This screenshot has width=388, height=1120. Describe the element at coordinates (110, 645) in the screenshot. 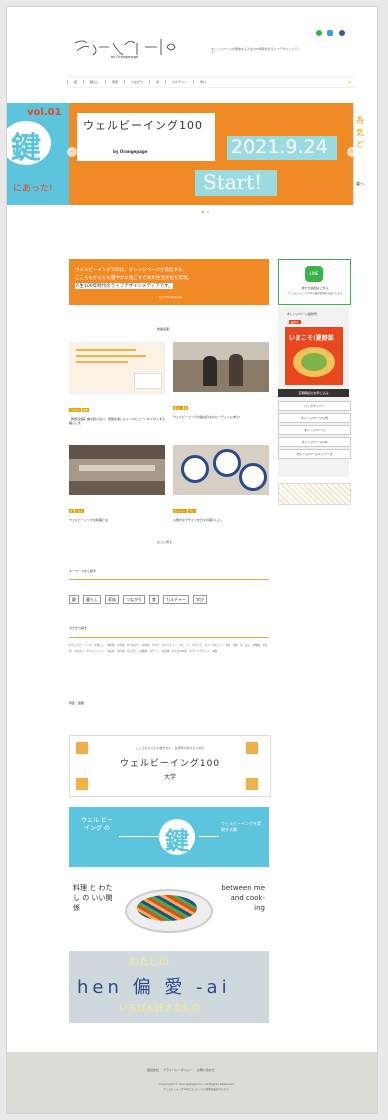

I see `tag-link: #料理` at that location.